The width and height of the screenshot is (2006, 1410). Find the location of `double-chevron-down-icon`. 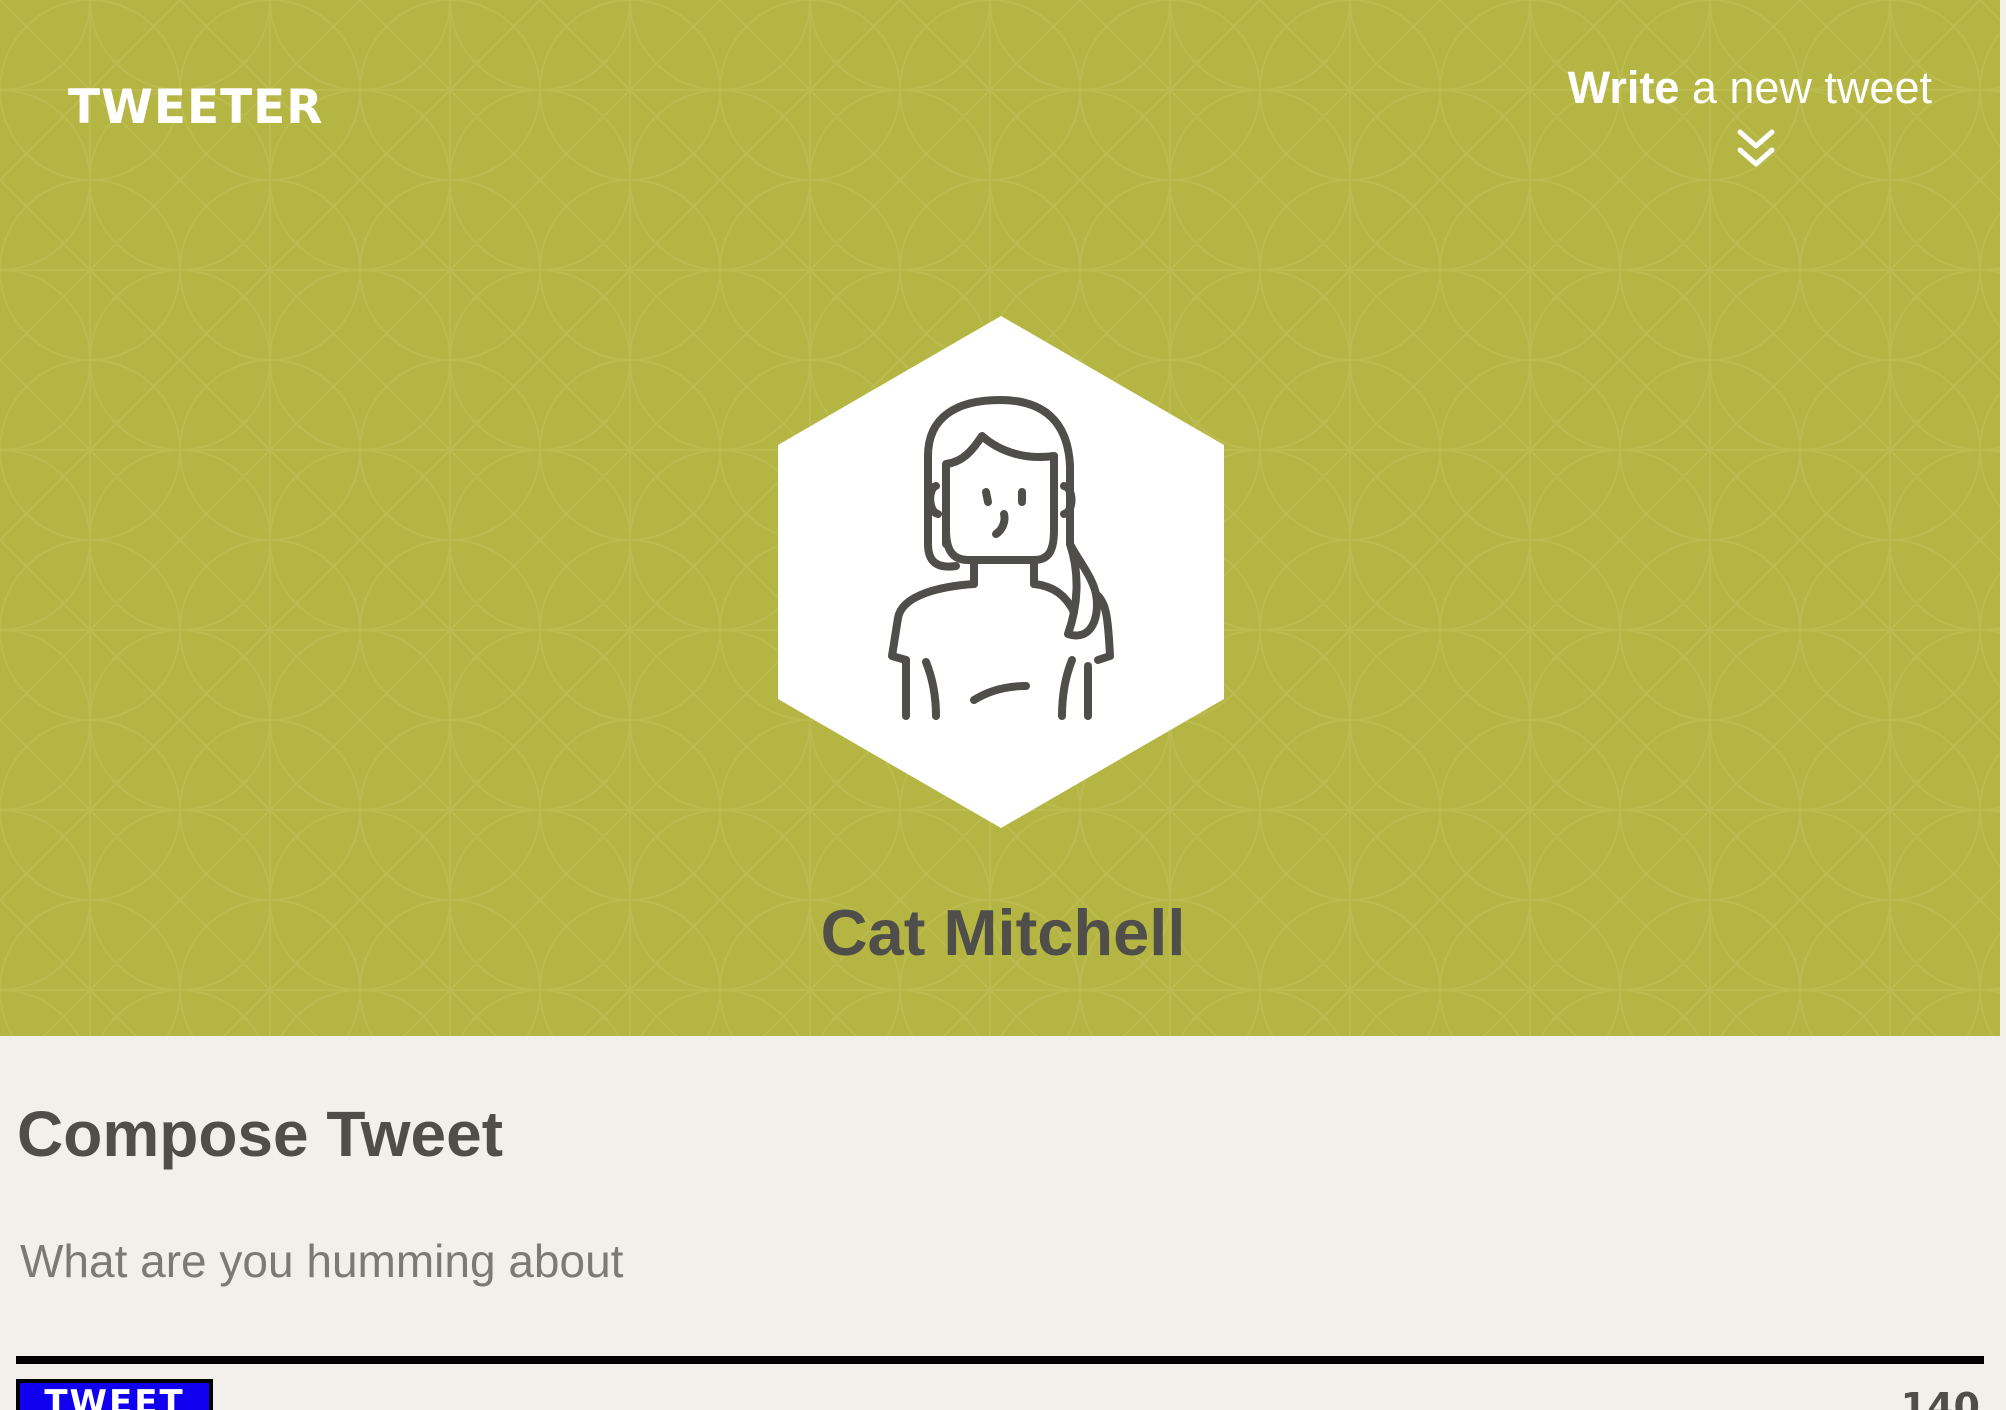

double-chevron-down-icon is located at coordinates (1756, 148).